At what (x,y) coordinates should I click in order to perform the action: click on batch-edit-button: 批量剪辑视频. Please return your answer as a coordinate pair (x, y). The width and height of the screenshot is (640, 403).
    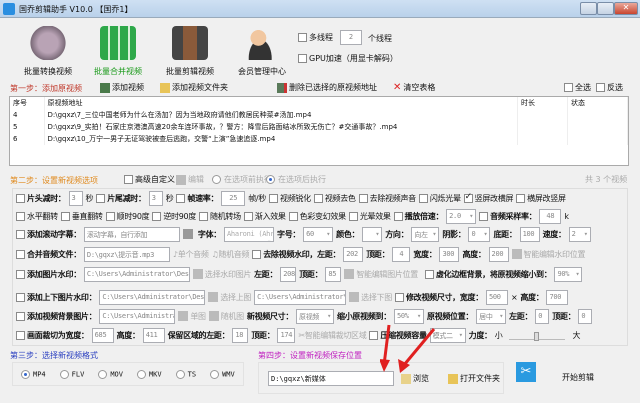
    Looking at the image, I should click on (190, 51).